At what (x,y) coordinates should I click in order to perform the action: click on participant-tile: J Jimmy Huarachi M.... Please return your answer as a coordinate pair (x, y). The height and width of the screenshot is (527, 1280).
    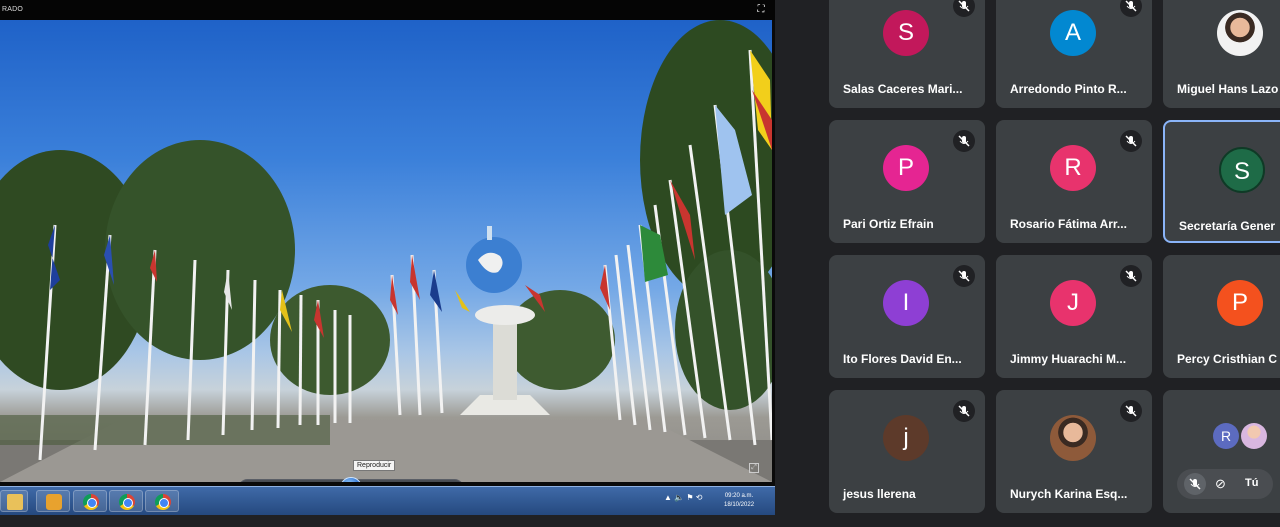
    Looking at the image, I should click on (1074, 316).